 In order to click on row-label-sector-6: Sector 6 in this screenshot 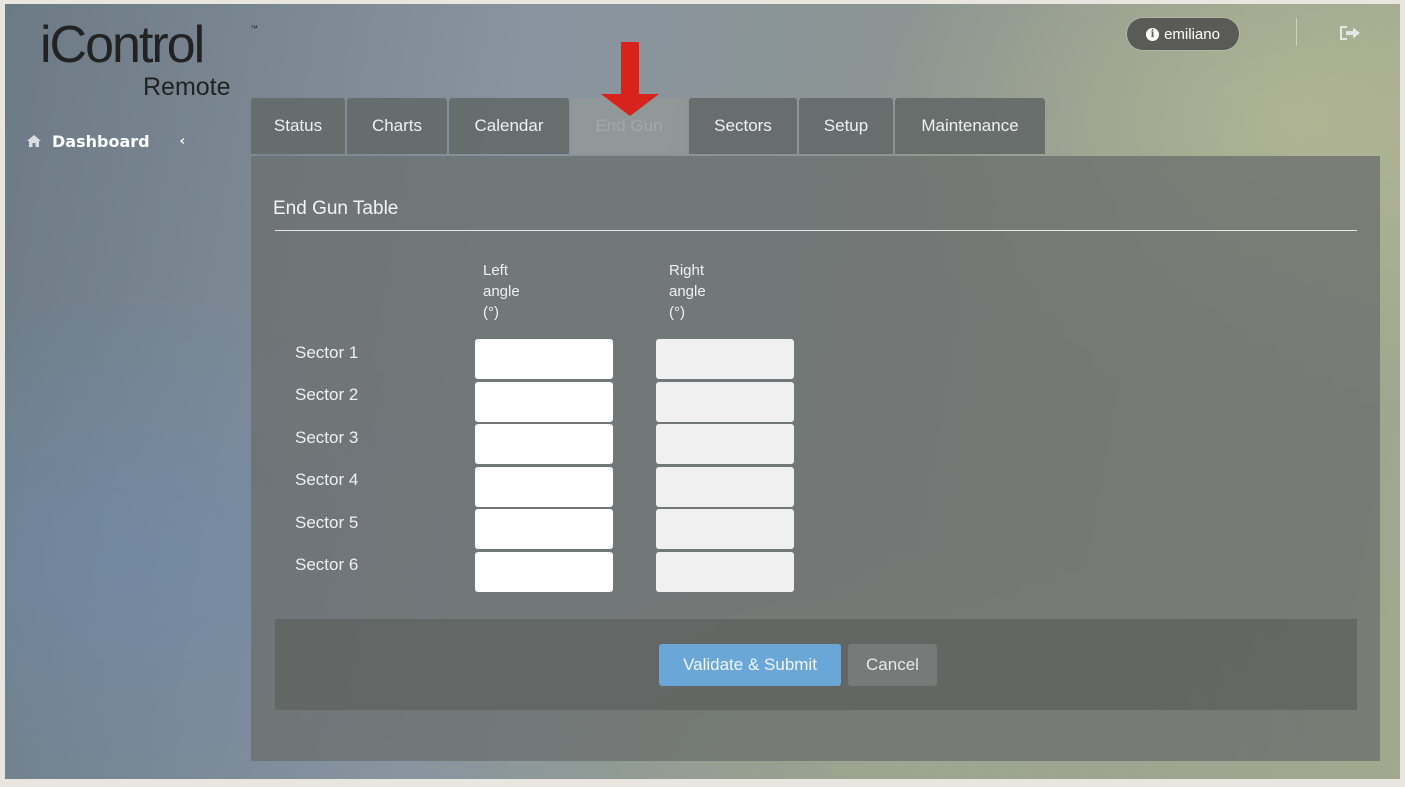, I will do `click(327, 564)`.